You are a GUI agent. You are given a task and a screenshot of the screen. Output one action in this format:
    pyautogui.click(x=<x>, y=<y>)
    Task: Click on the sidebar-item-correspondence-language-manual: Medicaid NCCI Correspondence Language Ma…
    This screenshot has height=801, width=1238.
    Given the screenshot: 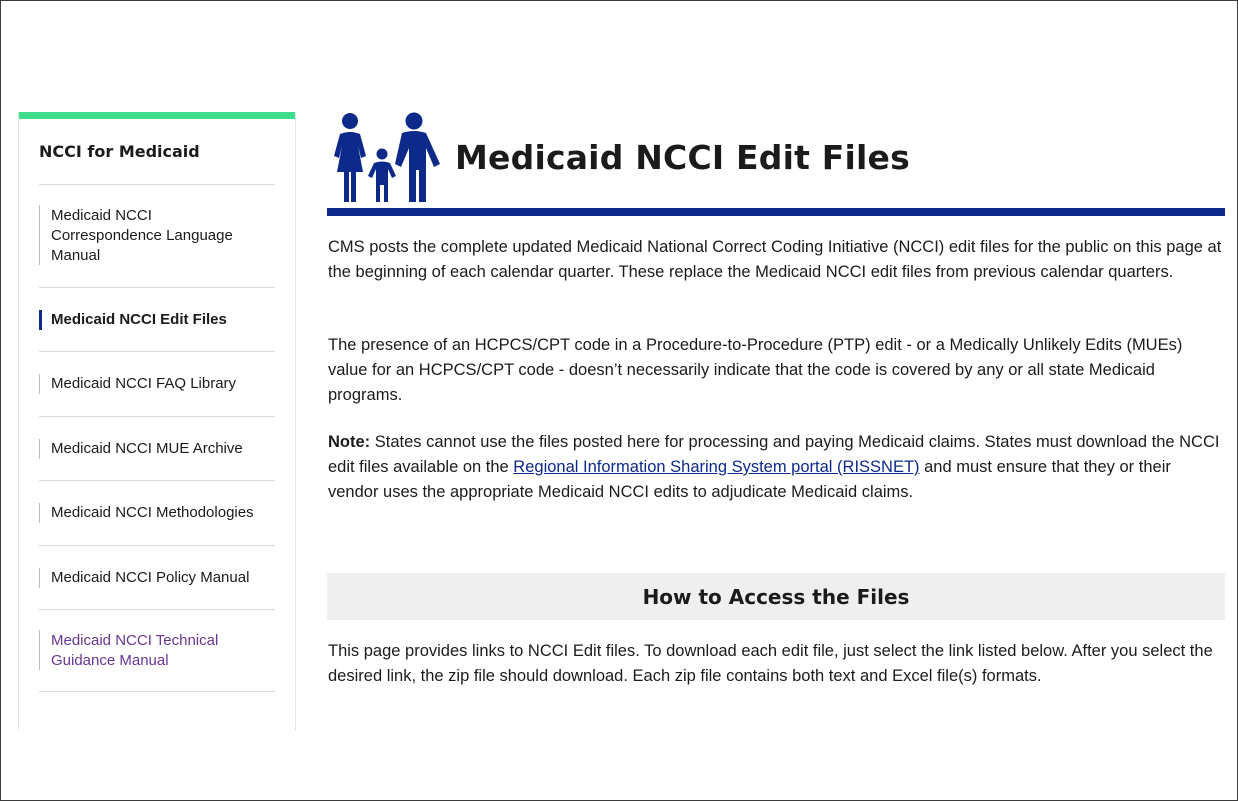 What is the action you would take?
    pyautogui.click(x=157, y=235)
    